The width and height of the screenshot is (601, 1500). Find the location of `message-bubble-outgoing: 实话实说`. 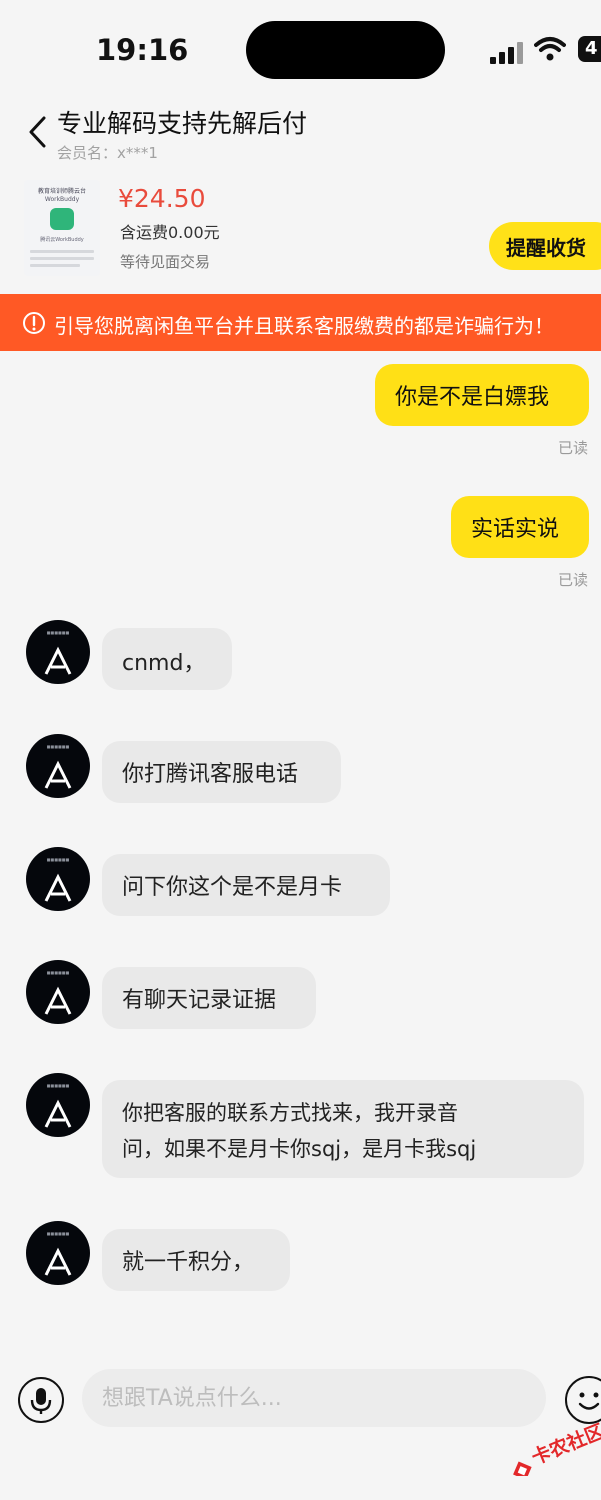

message-bubble-outgoing: 实话实说 is located at coordinates (520, 527).